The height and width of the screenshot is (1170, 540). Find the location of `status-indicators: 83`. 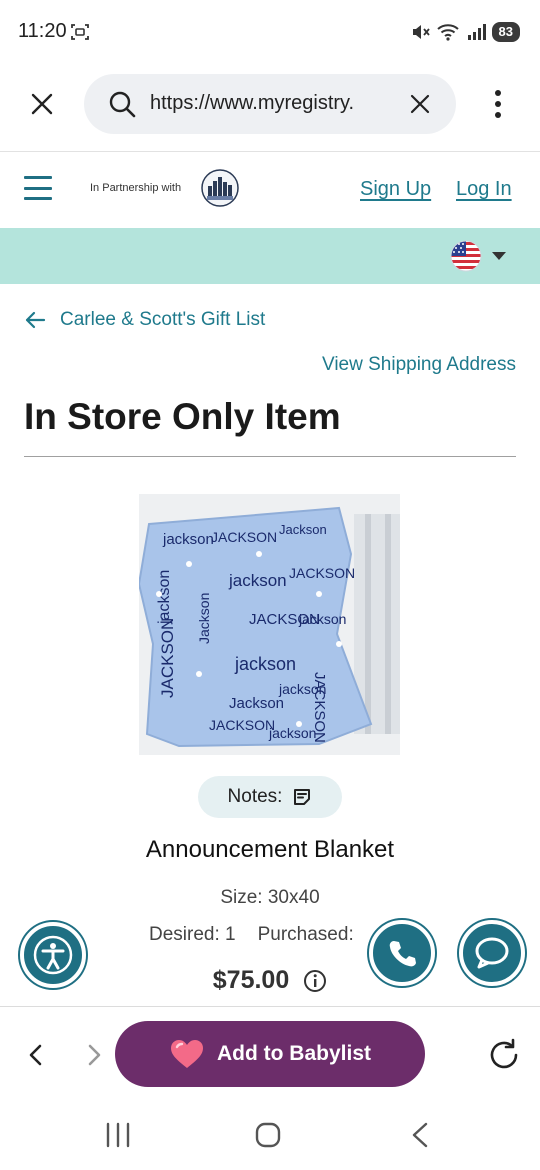

status-indicators: 83 is located at coordinates (465, 32).